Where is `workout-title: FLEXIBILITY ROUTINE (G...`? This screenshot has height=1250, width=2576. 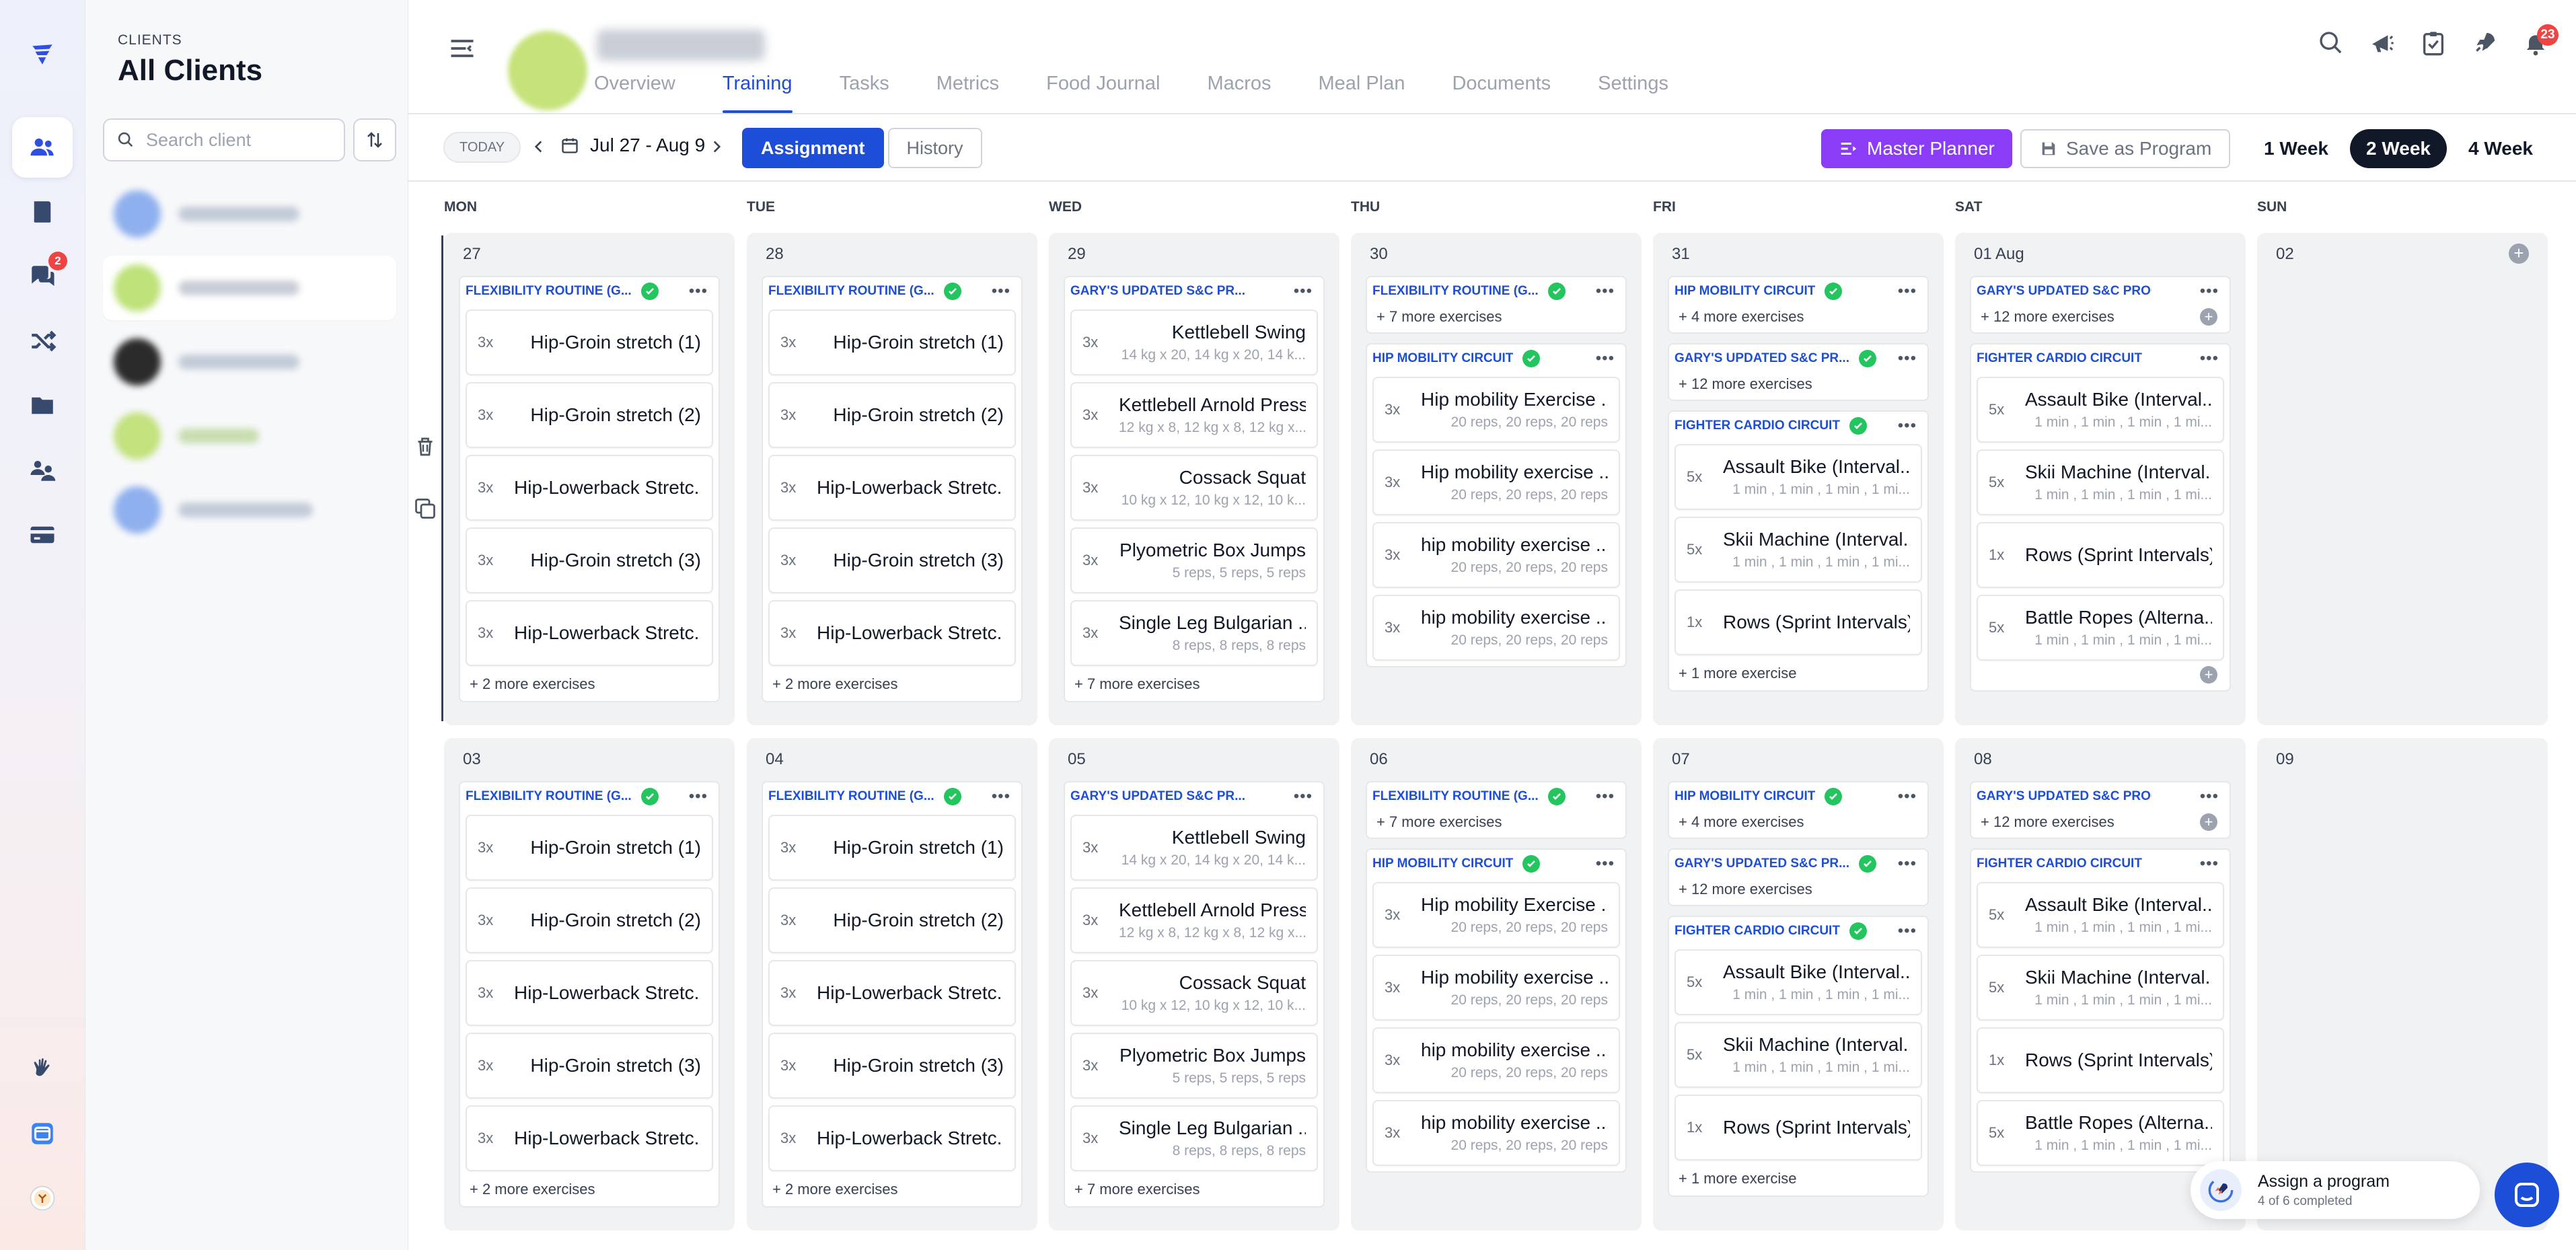
workout-title: FLEXIBILITY ROUTINE (G... is located at coordinates (851, 291).